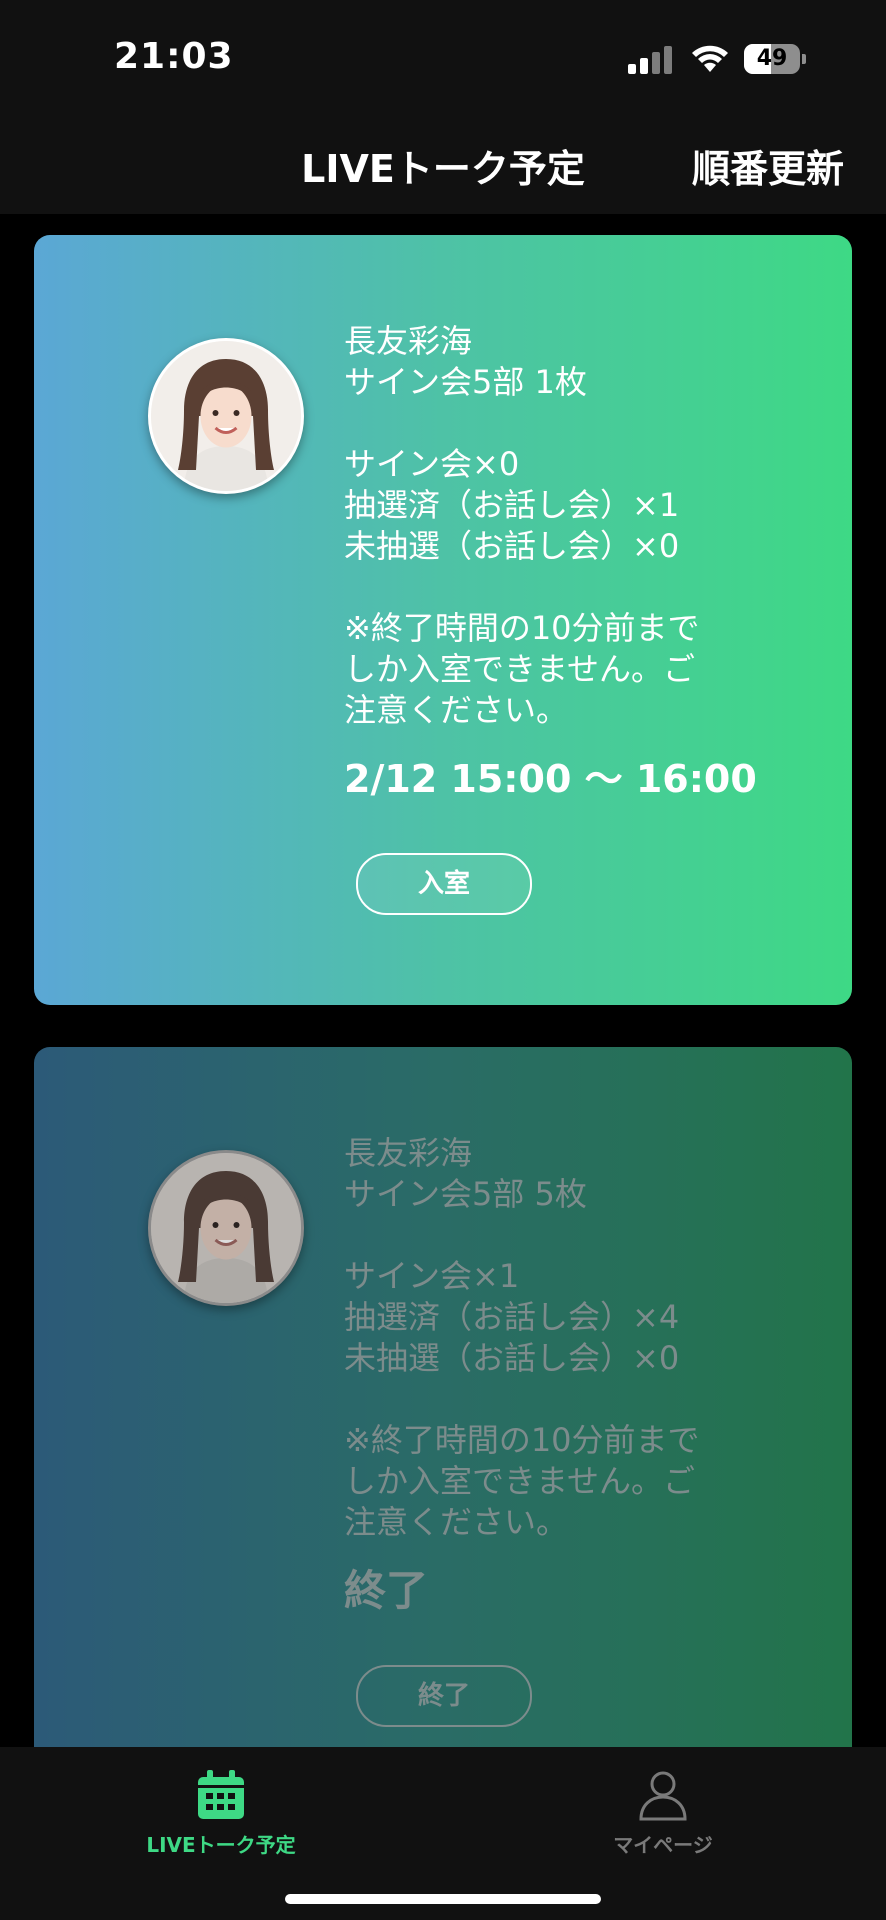  Describe the element at coordinates (465, 1194) in the screenshot. I see `event-name: サイン会5部 5枚` at that location.